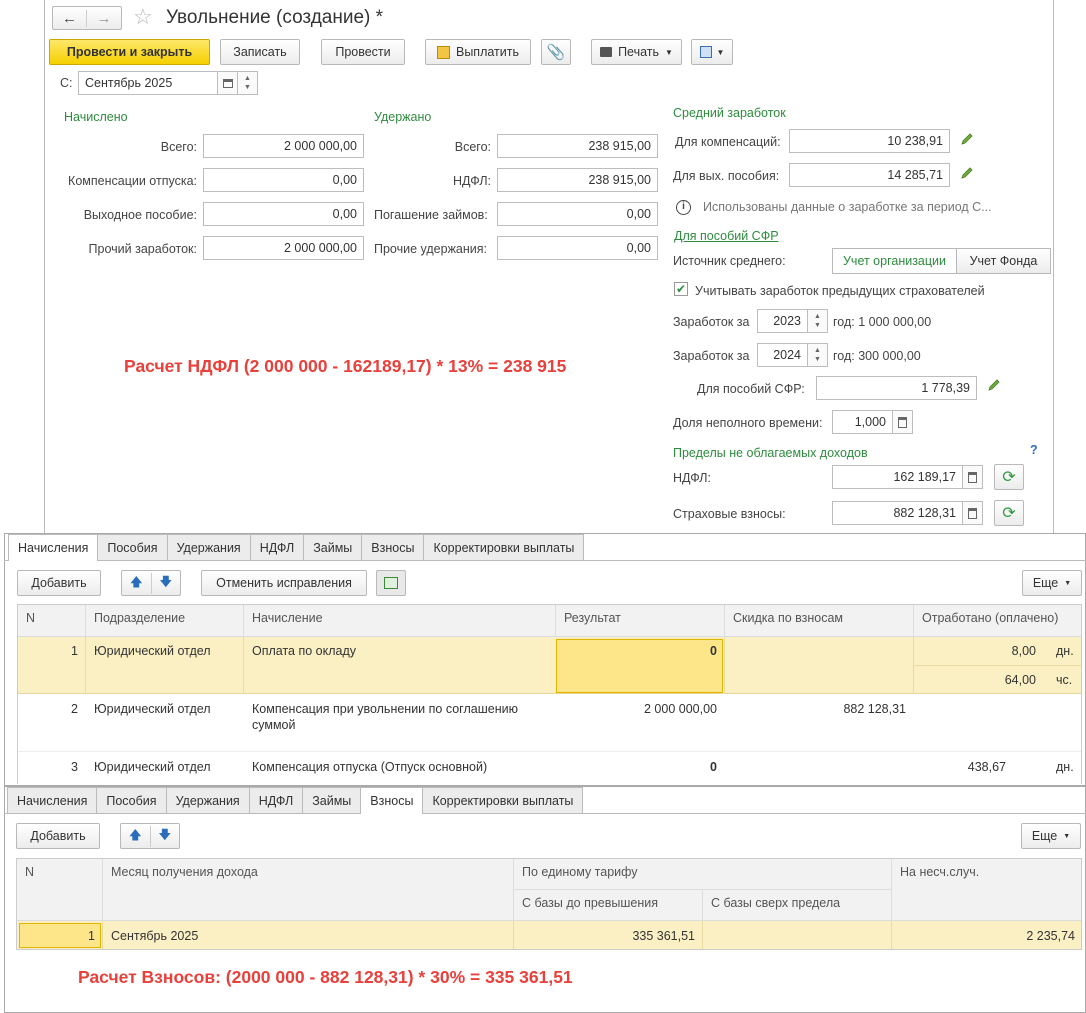  I want to click on other-earnings-field: 2 000 000,00, so click(283, 248).